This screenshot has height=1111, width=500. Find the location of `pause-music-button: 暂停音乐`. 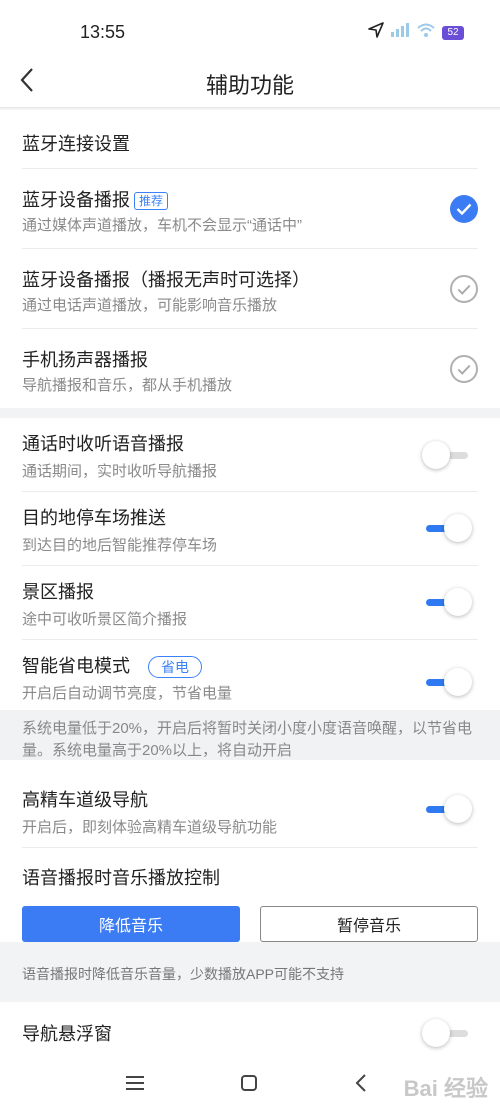

pause-music-button: 暂停音乐 is located at coordinates (369, 924).